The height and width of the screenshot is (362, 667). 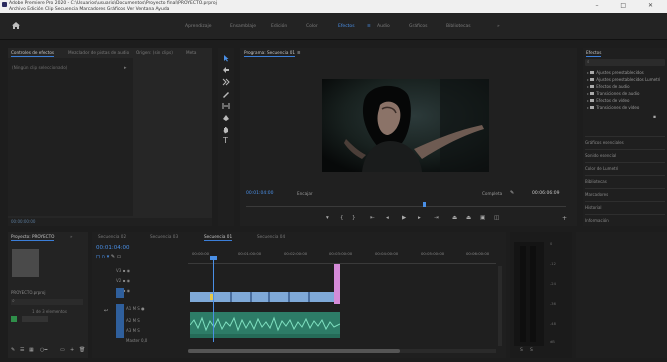 I want to click on program-scrub-bar, so click(x=406, y=206).